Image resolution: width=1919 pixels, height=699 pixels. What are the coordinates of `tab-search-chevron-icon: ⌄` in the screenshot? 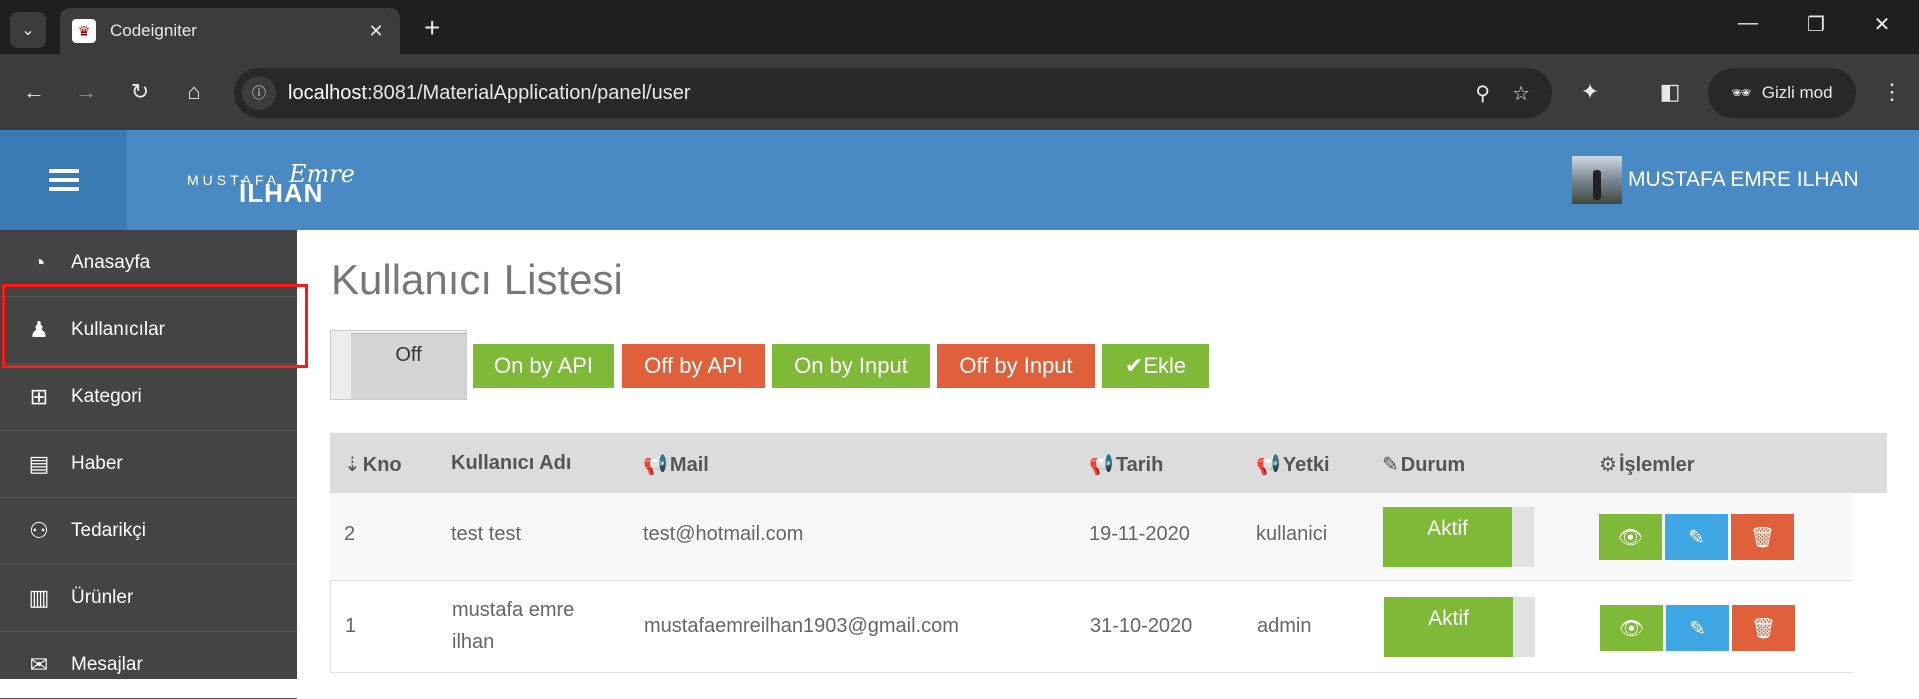 It's located at (28, 30).